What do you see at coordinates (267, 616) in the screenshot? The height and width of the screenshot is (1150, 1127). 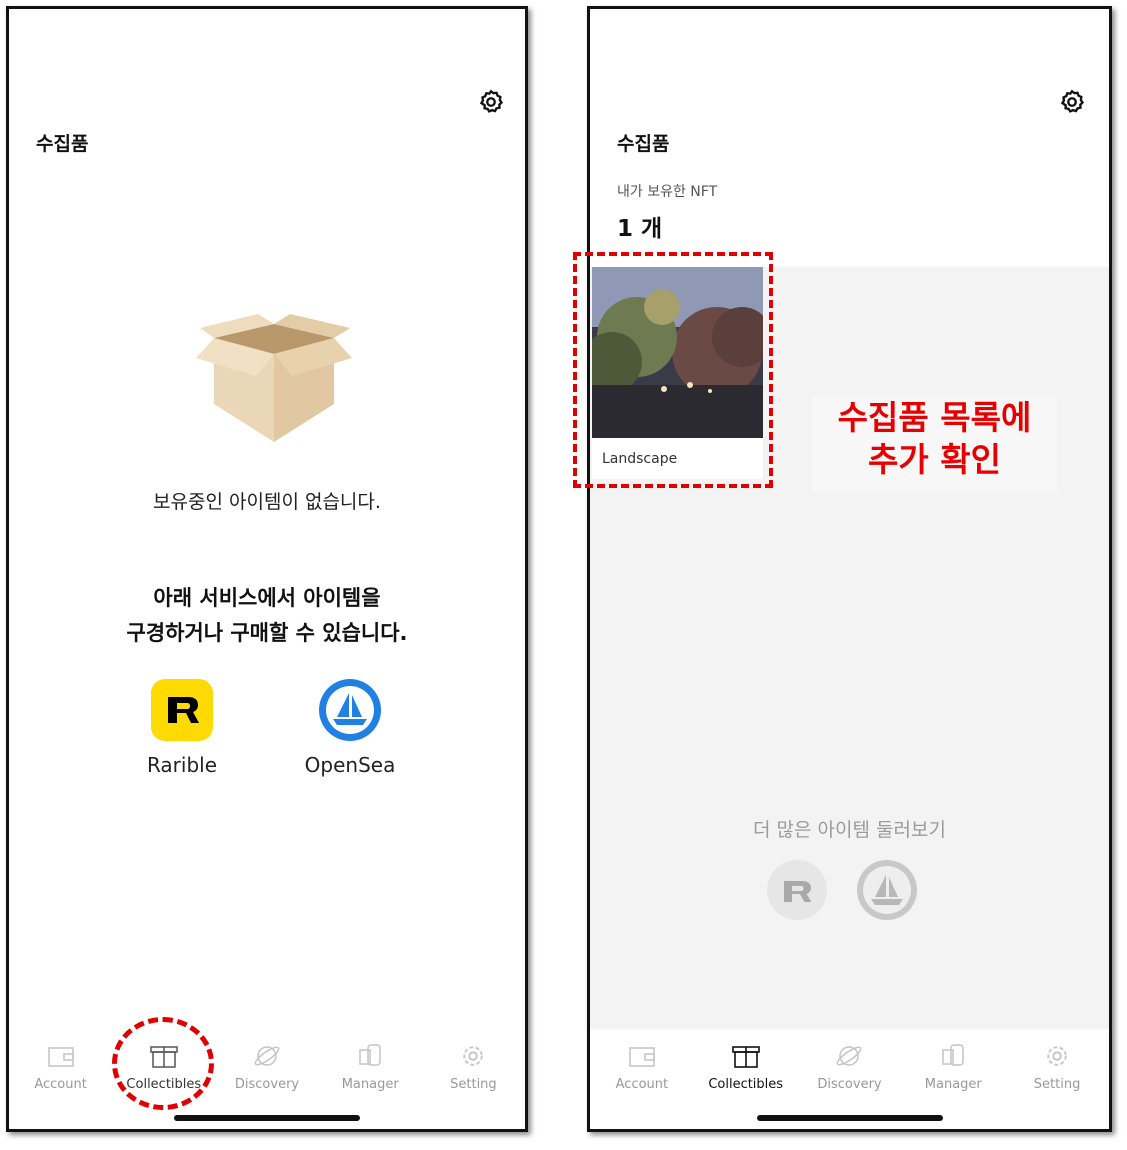 I see `browse-message: 아래 서비스에서 아이템을 구경하거나 구매할 수 있습니다.` at bounding box center [267, 616].